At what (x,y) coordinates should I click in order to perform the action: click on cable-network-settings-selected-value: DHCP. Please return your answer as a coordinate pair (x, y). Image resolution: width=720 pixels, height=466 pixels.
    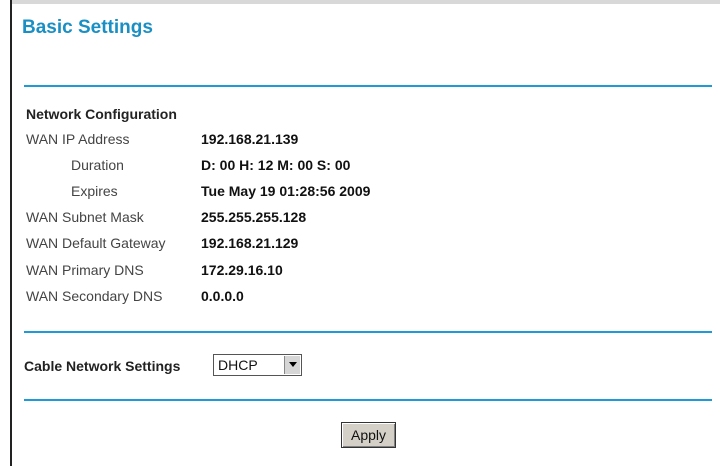
    Looking at the image, I should click on (238, 365).